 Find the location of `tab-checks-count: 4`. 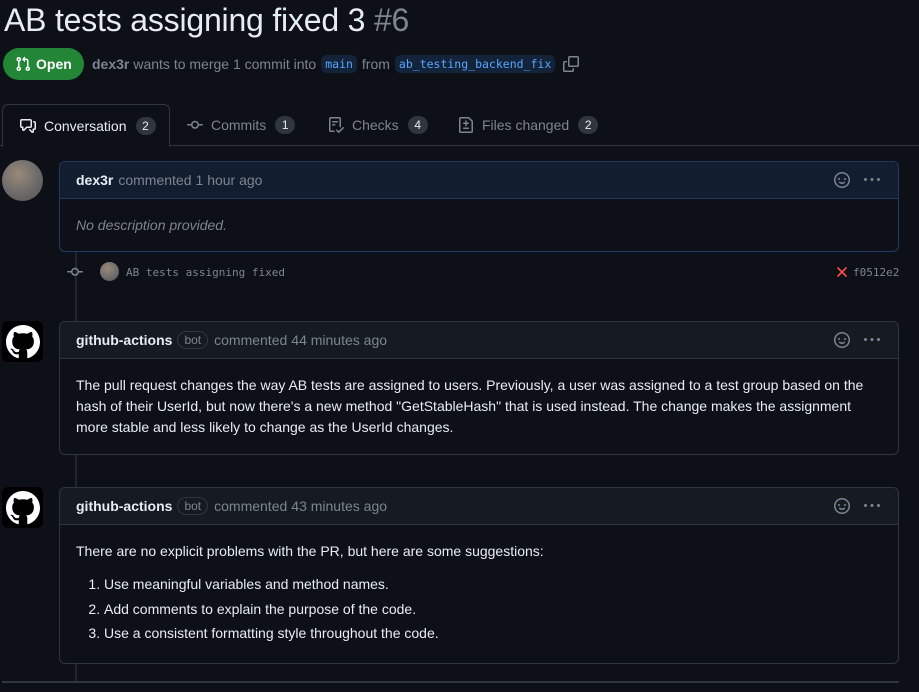

tab-checks-count: 4 is located at coordinates (417, 125).